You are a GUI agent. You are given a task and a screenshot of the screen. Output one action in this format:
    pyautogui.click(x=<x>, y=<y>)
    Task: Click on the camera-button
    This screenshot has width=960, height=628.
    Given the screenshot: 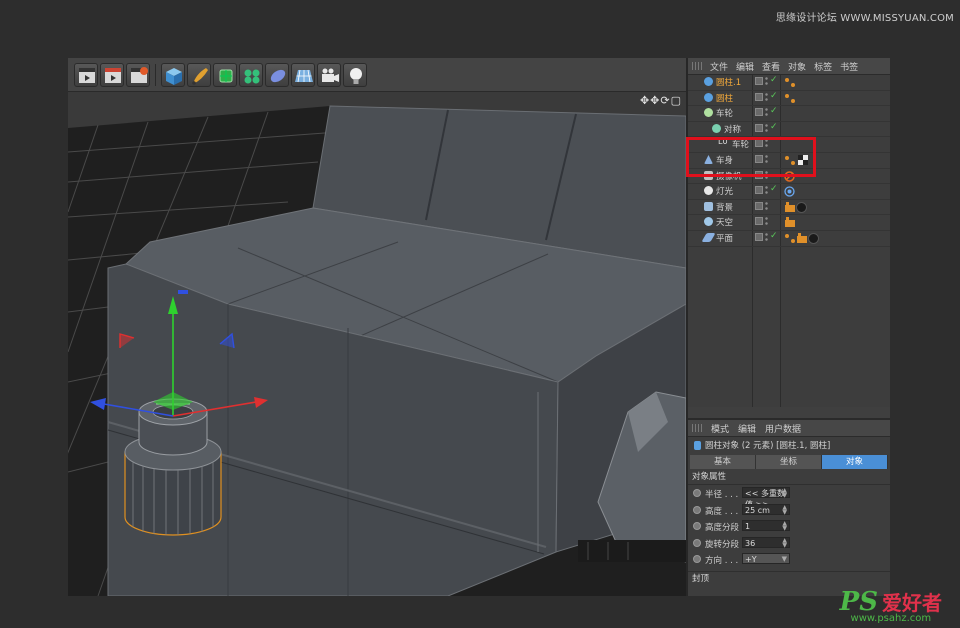 What is the action you would take?
    pyautogui.click(x=329, y=75)
    